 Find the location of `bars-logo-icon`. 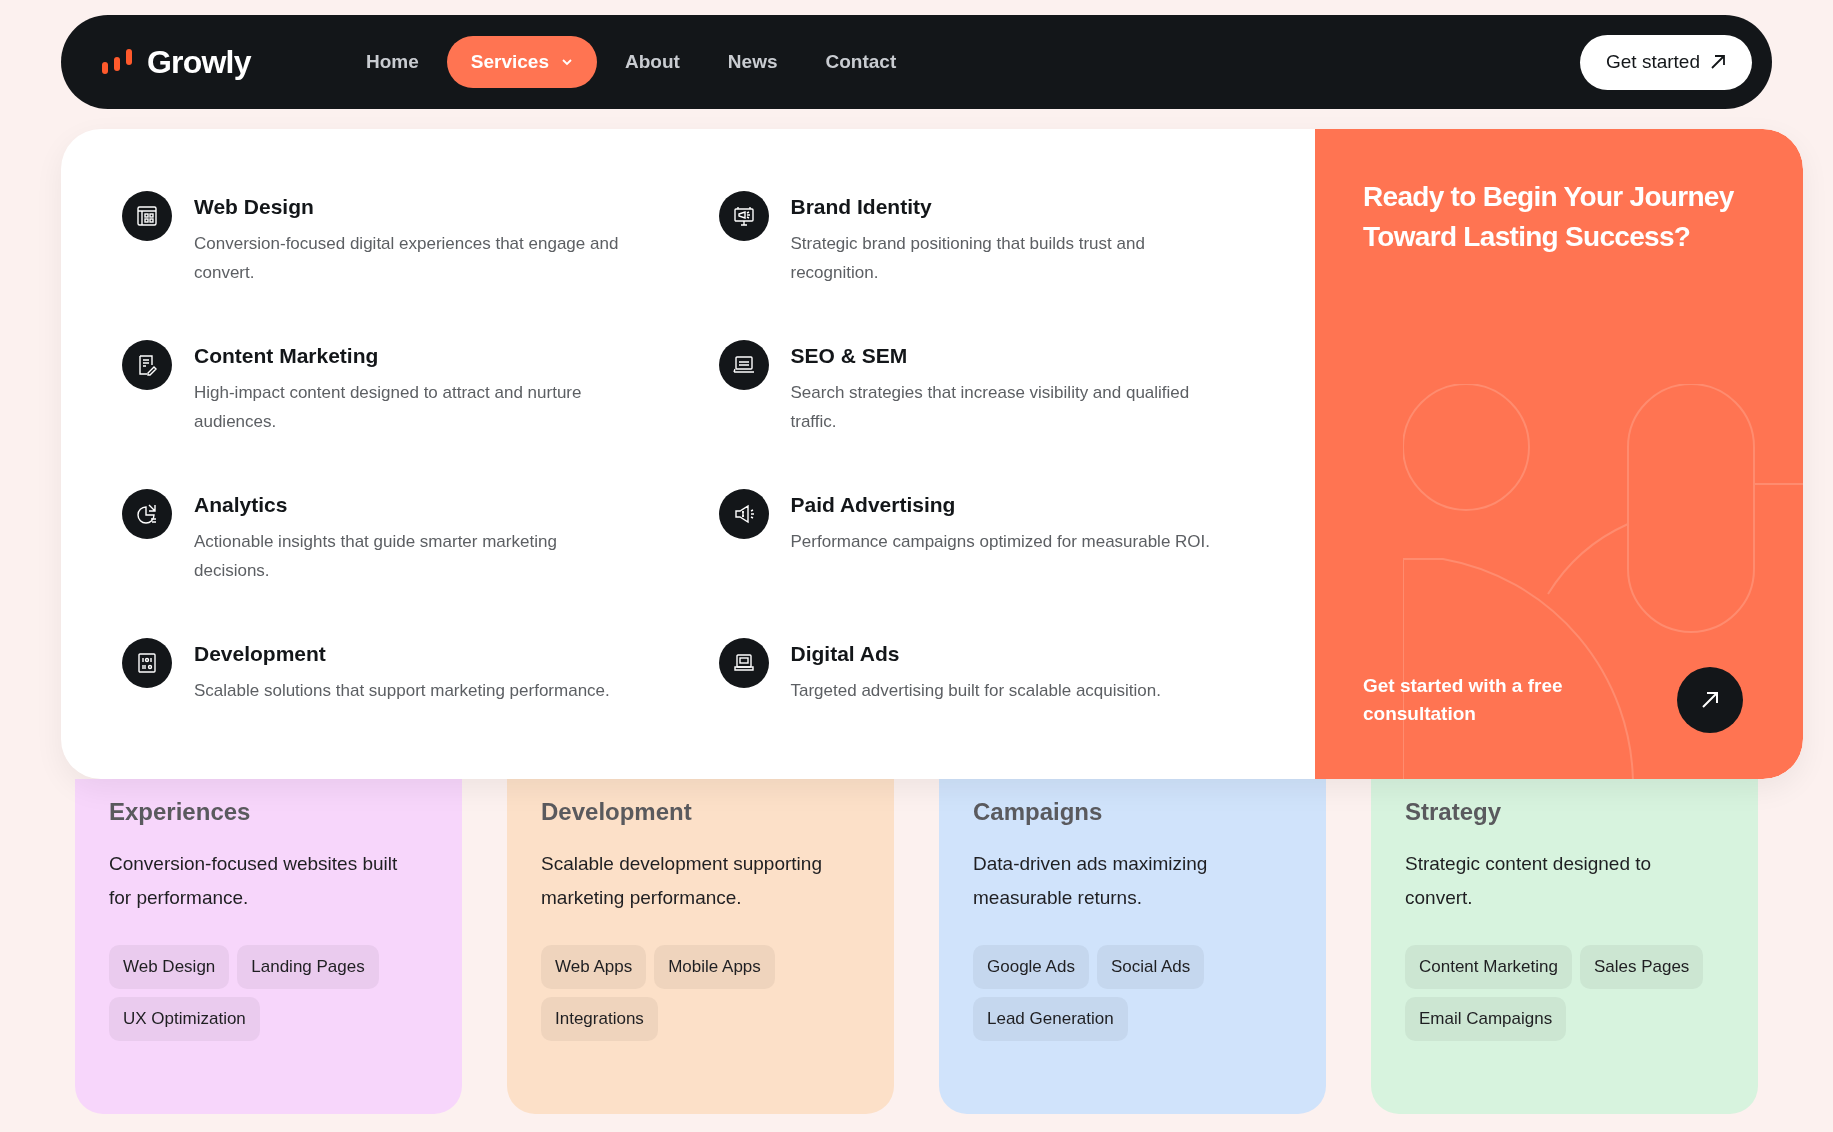

bars-logo-icon is located at coordinates (117, 62).